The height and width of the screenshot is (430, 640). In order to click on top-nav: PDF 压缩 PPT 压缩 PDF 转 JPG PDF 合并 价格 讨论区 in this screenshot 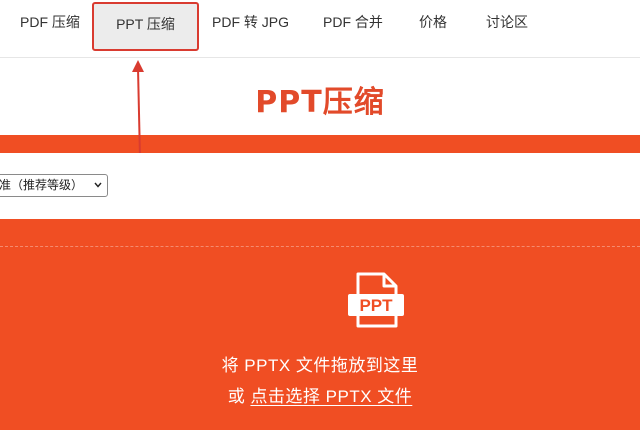, I will do `click(320, 29)`.